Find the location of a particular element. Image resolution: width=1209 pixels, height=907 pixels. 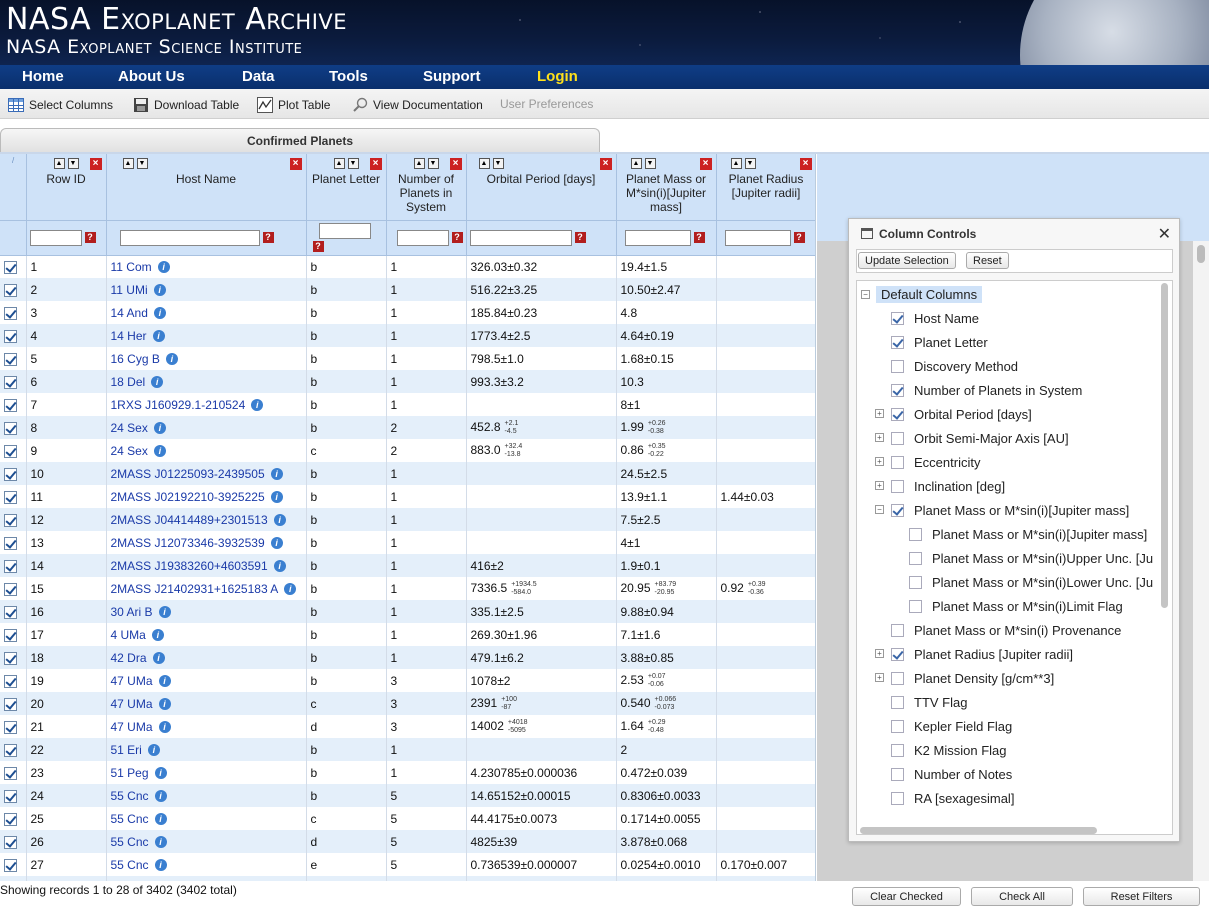

tree-item: Planet Mass or M*sin(i)Upper Unc. [Ju is located at coordinates (1031, 558).